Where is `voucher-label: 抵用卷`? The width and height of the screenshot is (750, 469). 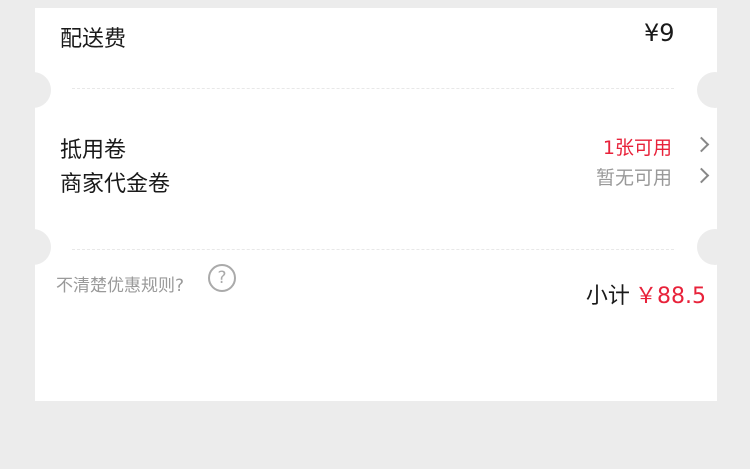 voucher-label: 抵用卷 is located at coordinates (93, 150).